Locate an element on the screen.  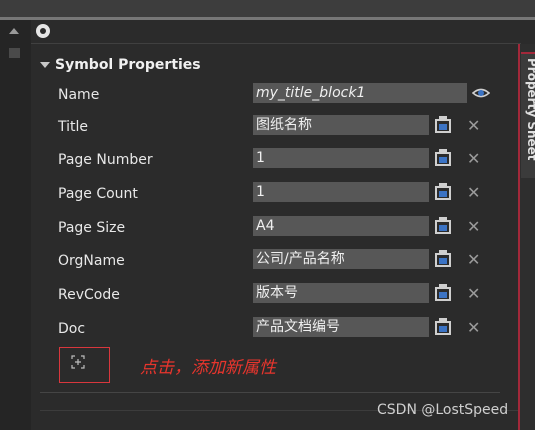
page-count-field: 1 is located at coordinates (341, 192).